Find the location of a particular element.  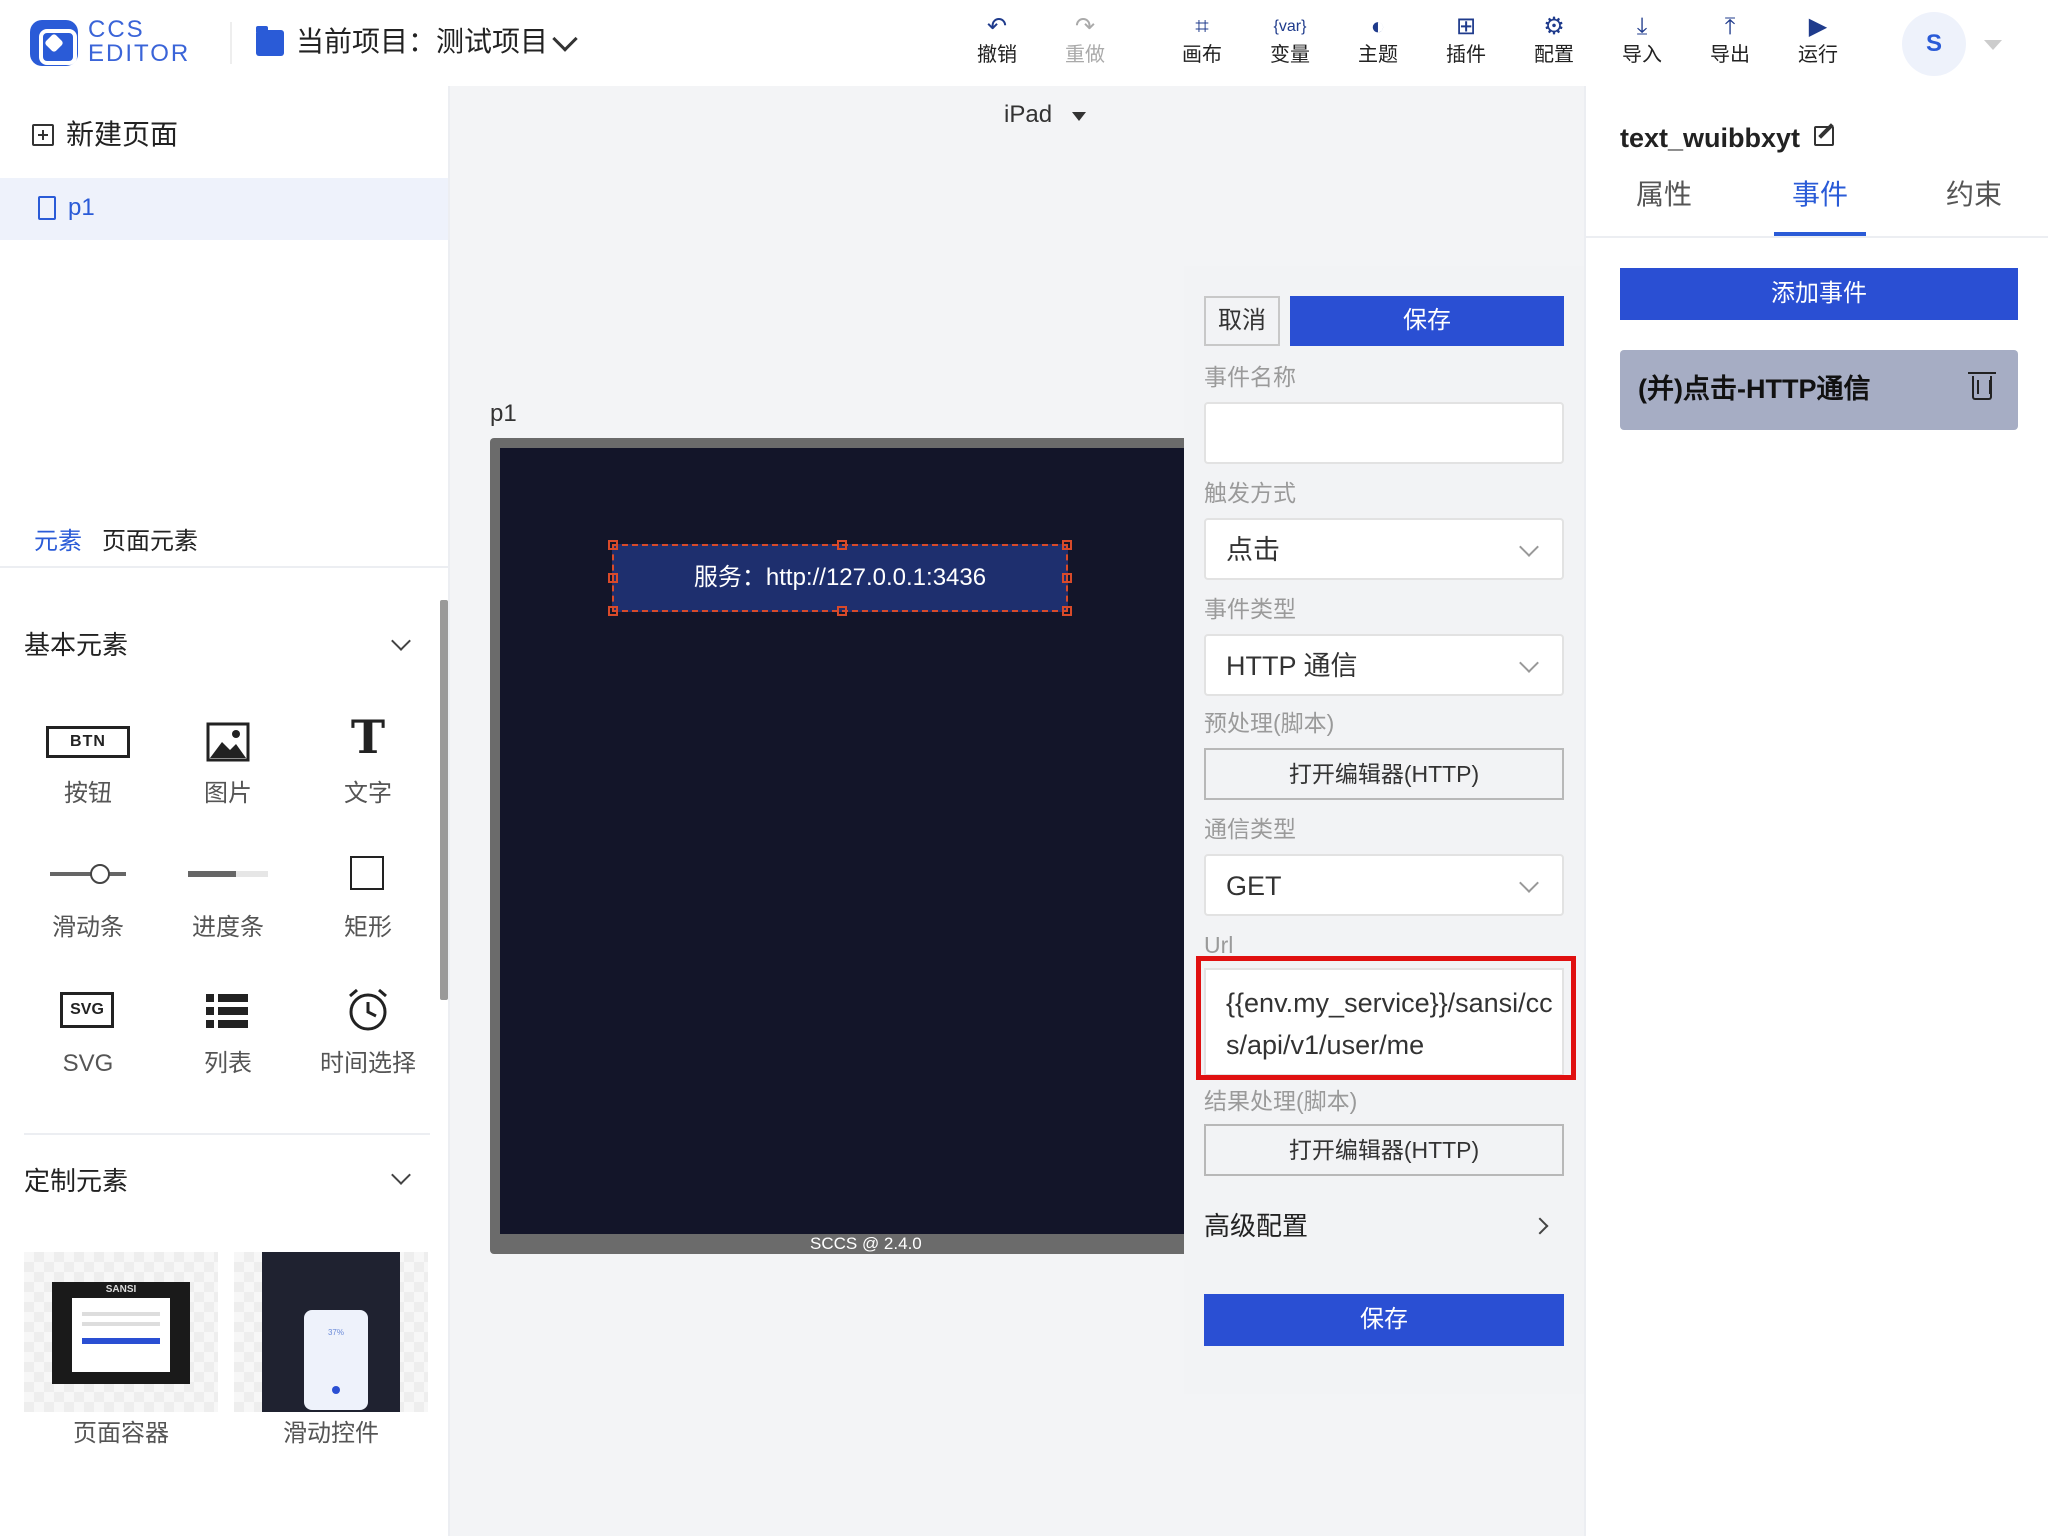

canvas-page-name: p1 is located at coordinates (503, 413).